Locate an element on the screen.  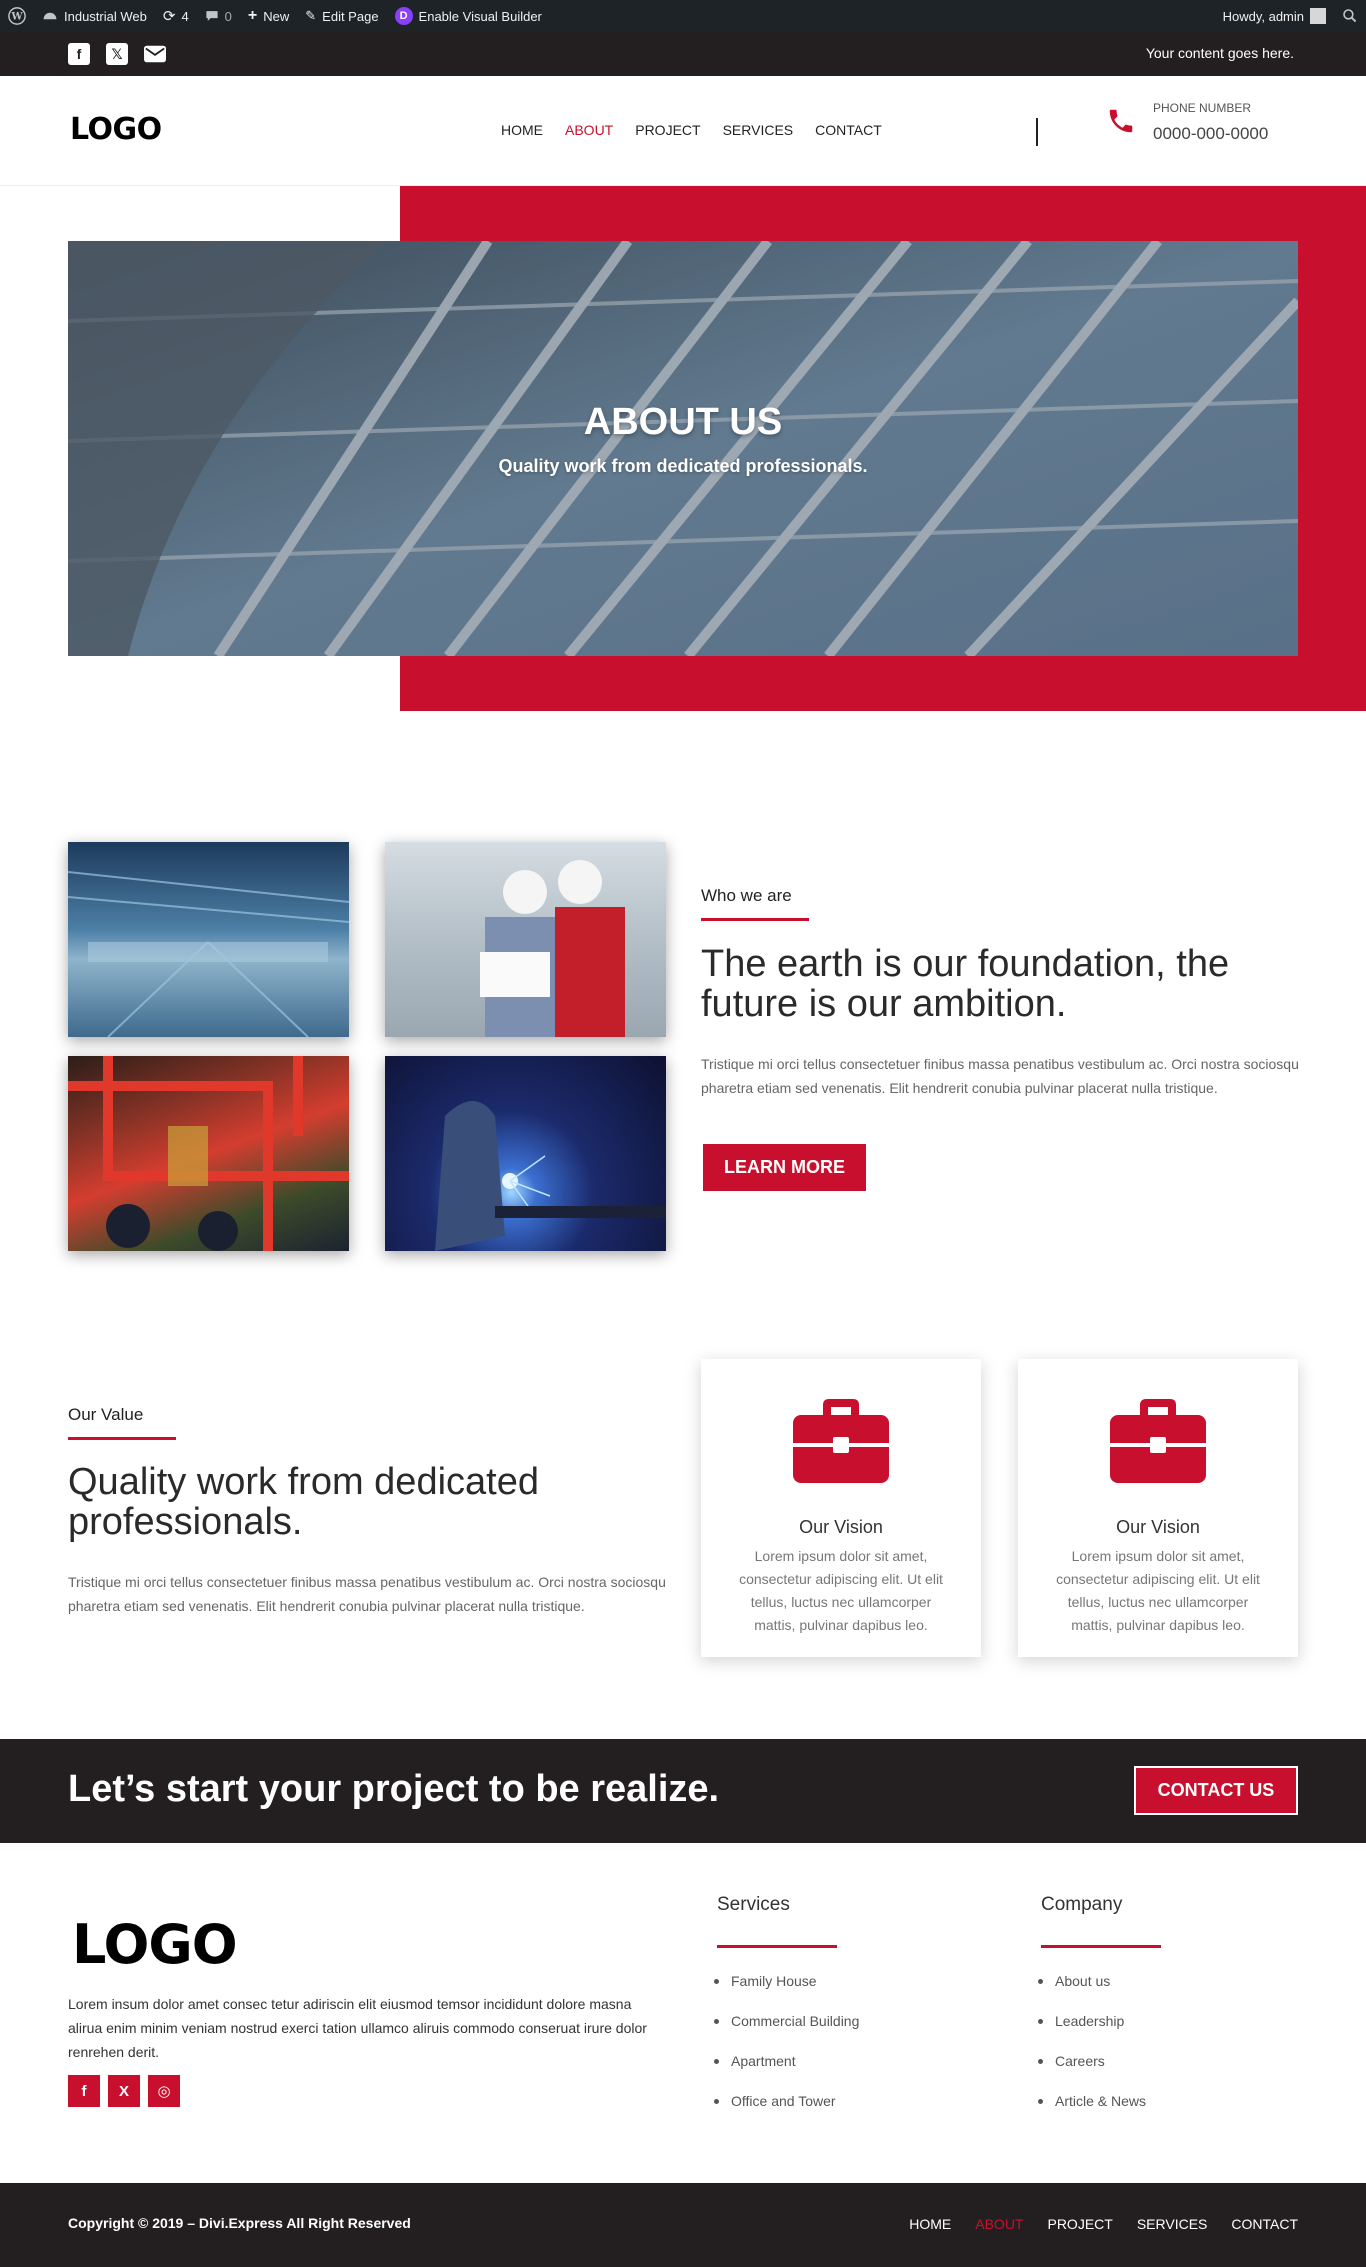
company-title: Company is located at coordinates (1082, 1904).